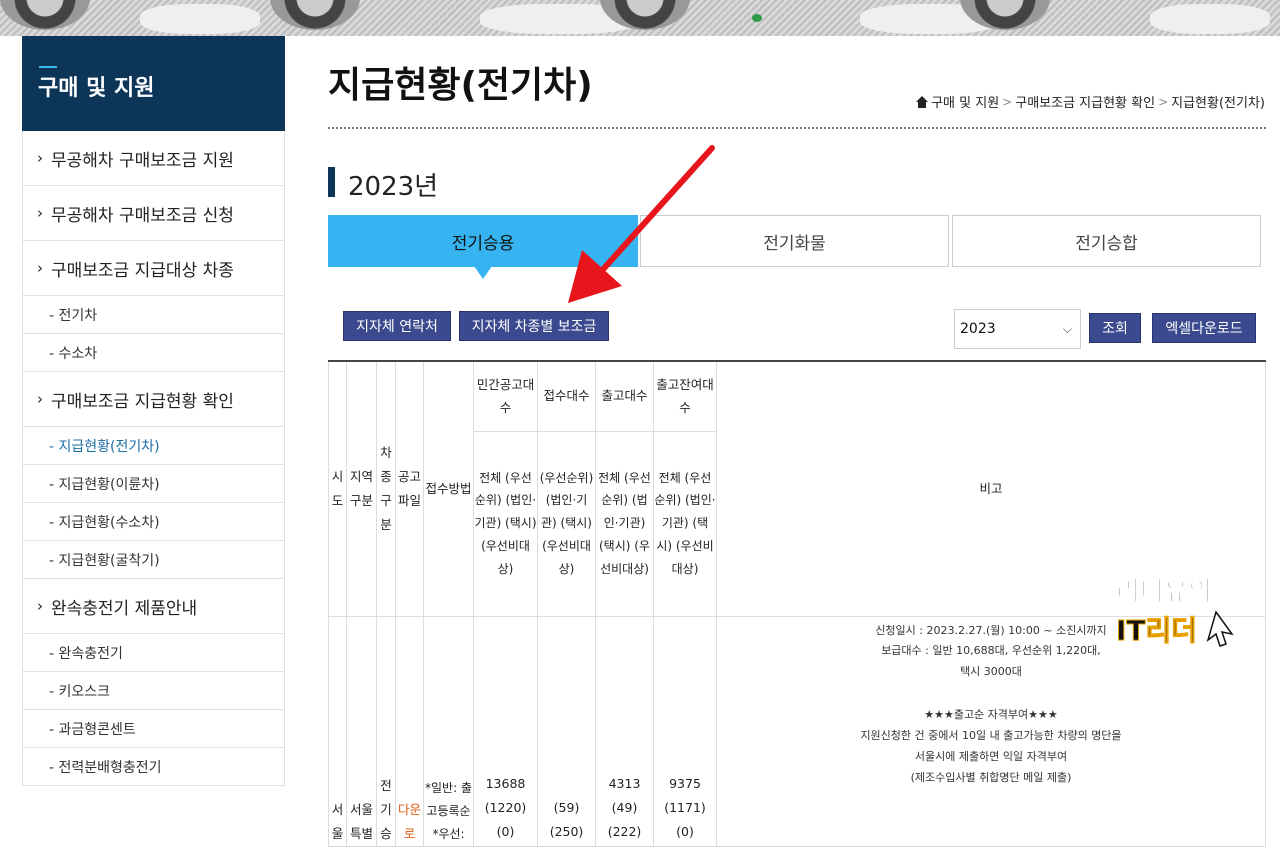 This screenshot has width=1280, height=847. I want to click on local-gov-contacts-button: 지자체 연락처, so click(397, 326).